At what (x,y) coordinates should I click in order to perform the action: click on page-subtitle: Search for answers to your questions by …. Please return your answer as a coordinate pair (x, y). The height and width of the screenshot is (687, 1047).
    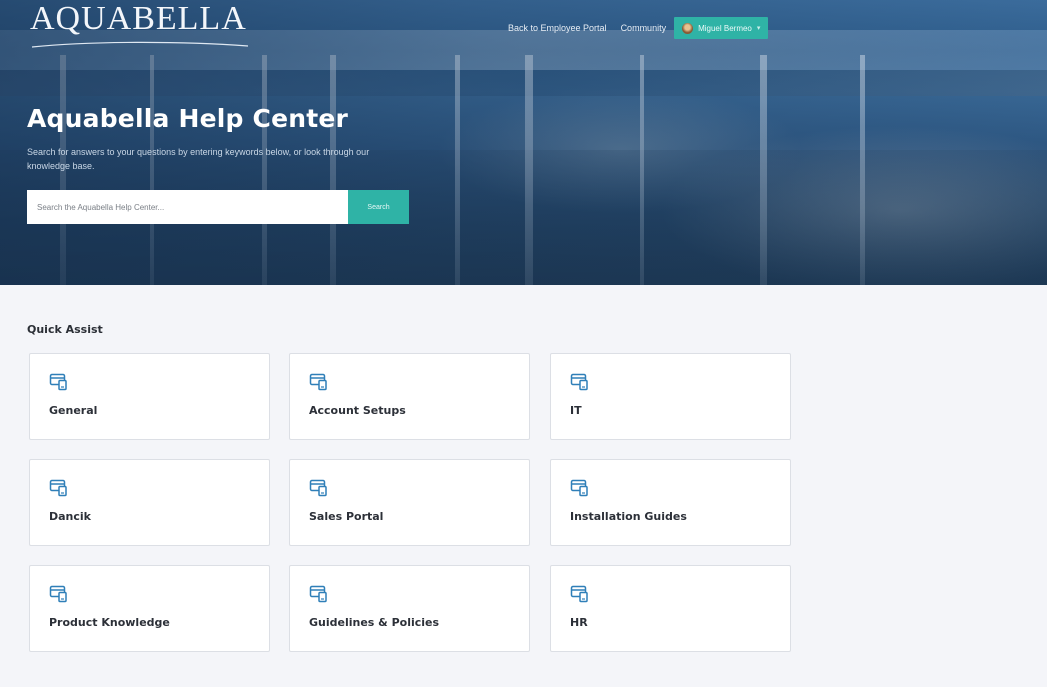
    Looking at the image, I should click on (198, 159).